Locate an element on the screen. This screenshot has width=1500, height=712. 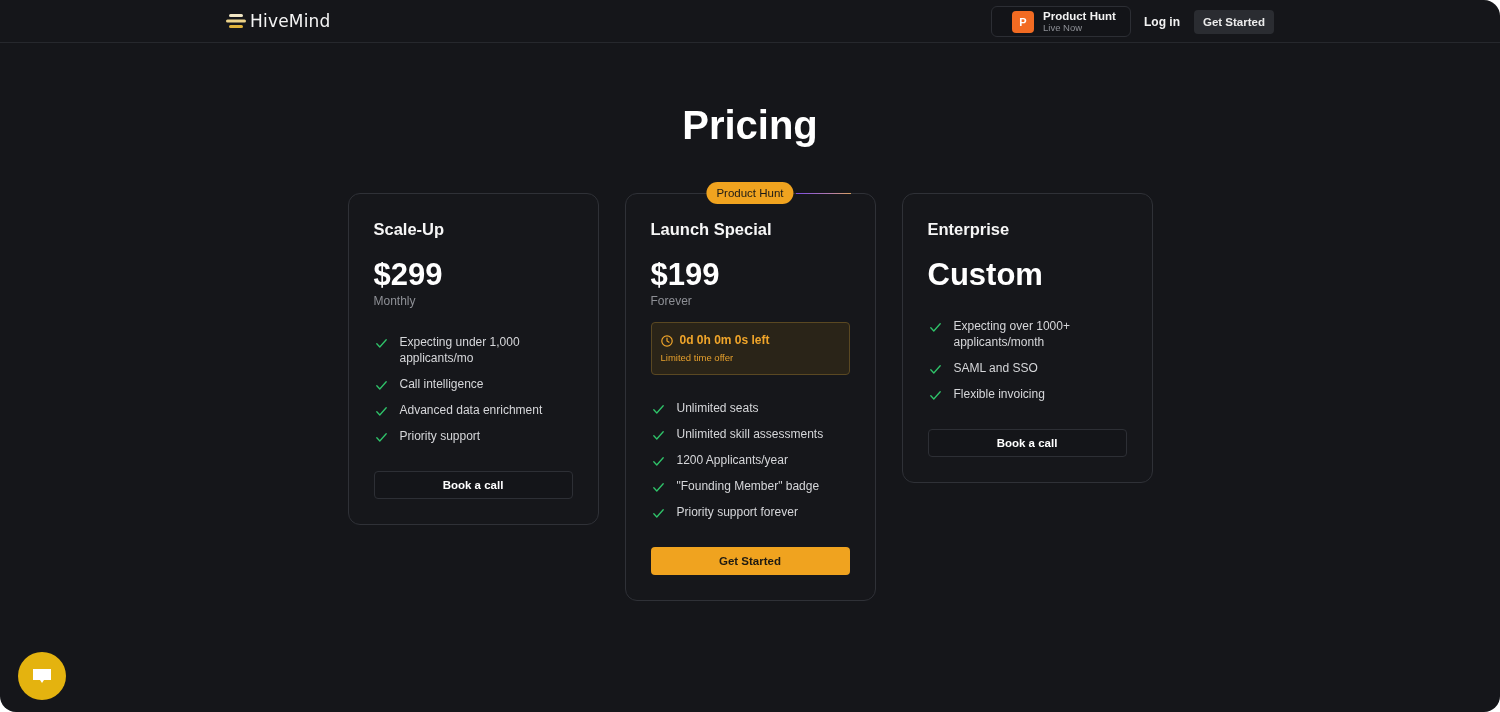
billing-period: Monthly is located at coordinates (395, 301).